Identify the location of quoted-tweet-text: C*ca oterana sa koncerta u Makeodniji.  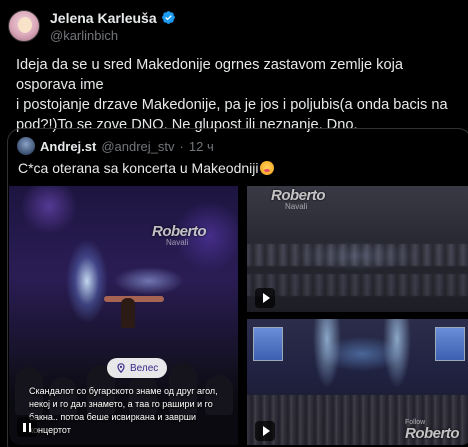
(146, 168).